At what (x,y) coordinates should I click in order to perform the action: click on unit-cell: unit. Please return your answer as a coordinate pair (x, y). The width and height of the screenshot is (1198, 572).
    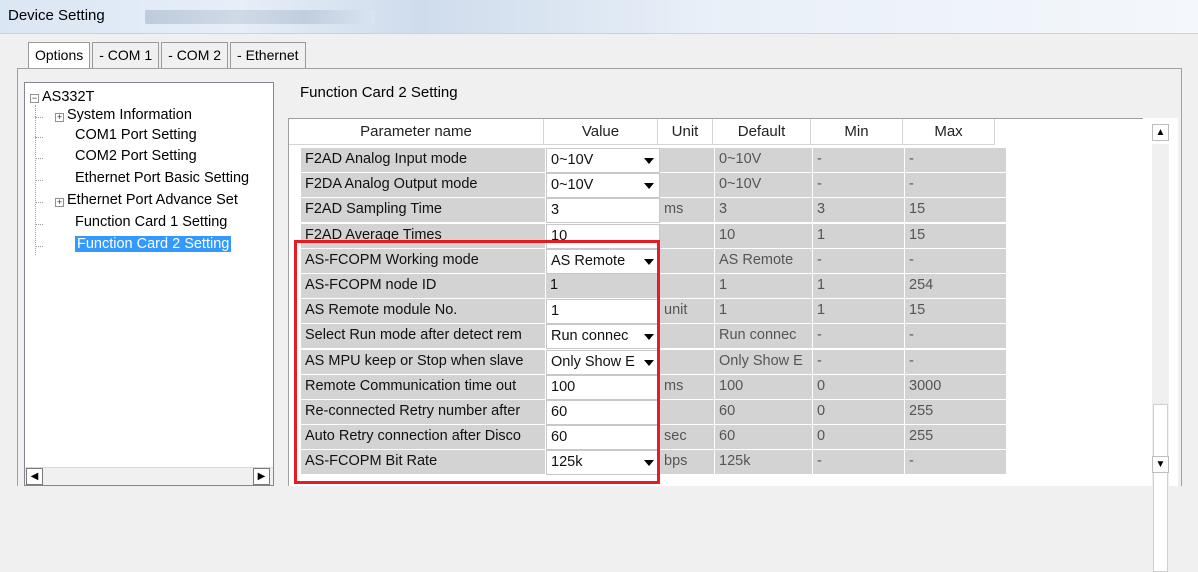
    Looking at the image, I should click on (687, 311).